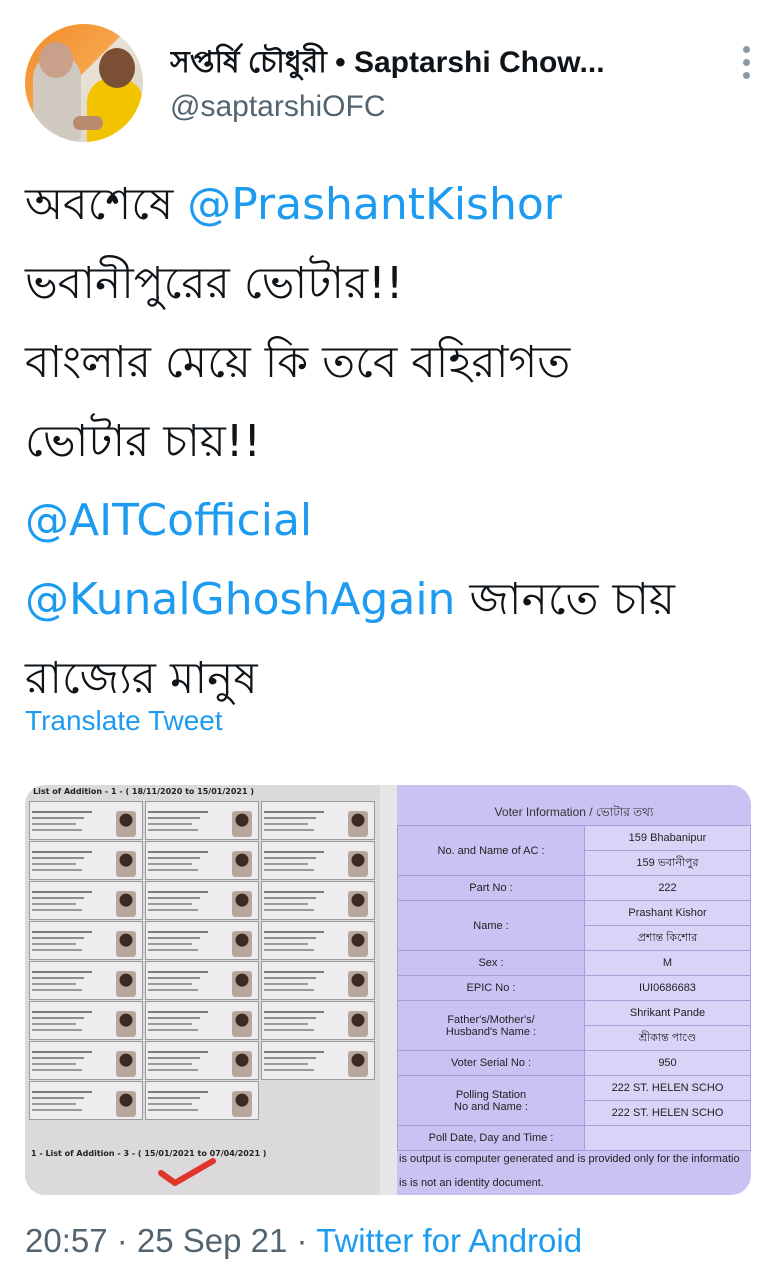 The height and width of the screenshot is (1280, 777). I want to click on tweet-source-link: Twitter for Android, so click(449, 1240).